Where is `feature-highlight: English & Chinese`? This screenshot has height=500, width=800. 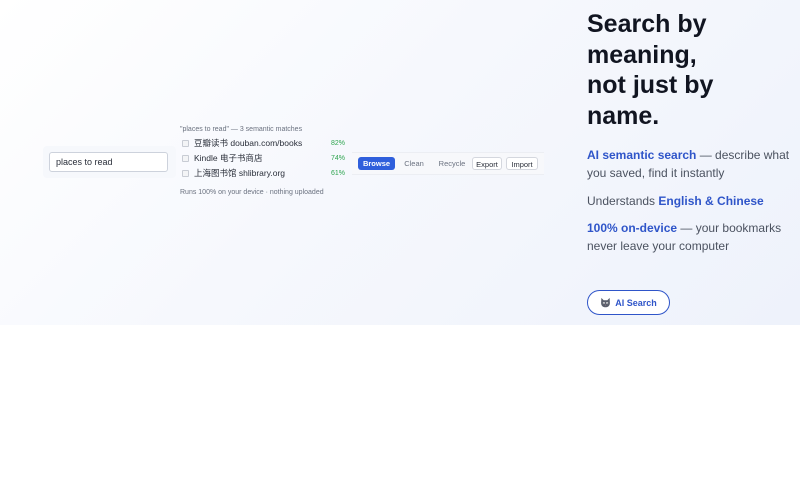 feature-highlight: English & Chinese is located at coordinates (711, 201).